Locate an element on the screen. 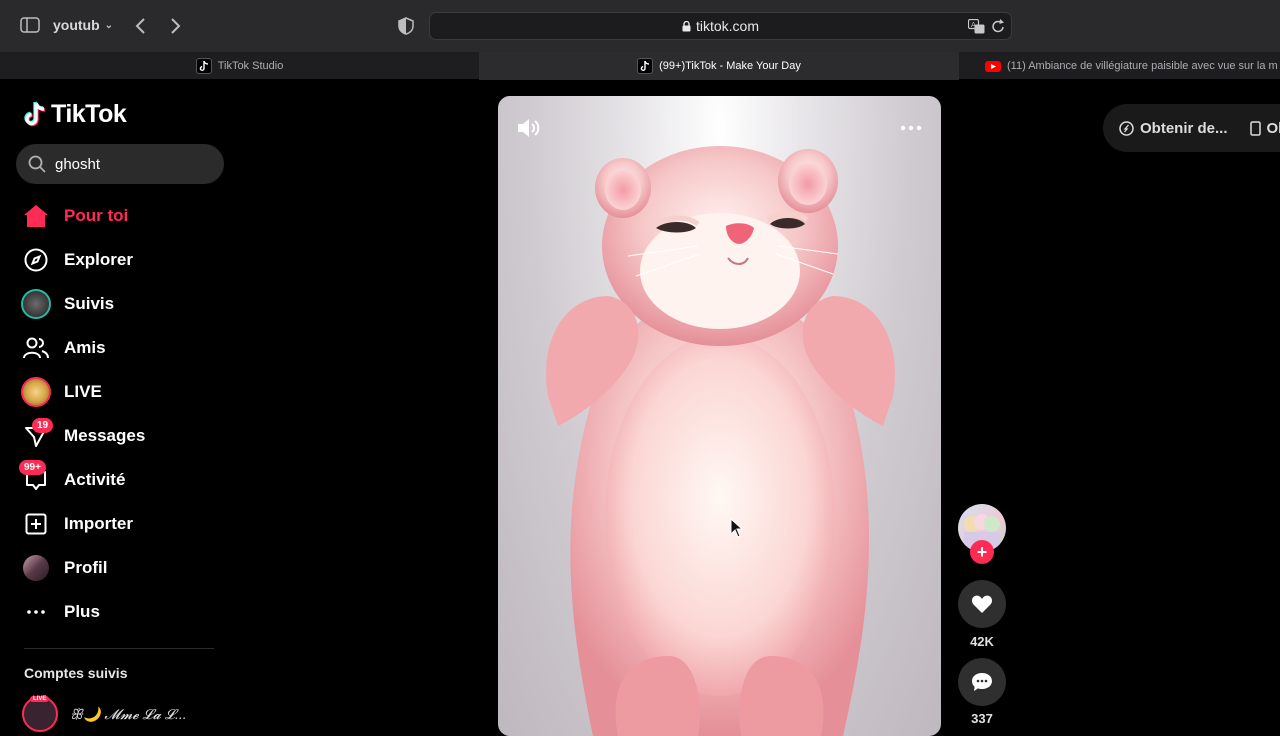  nav-label: Suivis is located at coordinates (89, 303).